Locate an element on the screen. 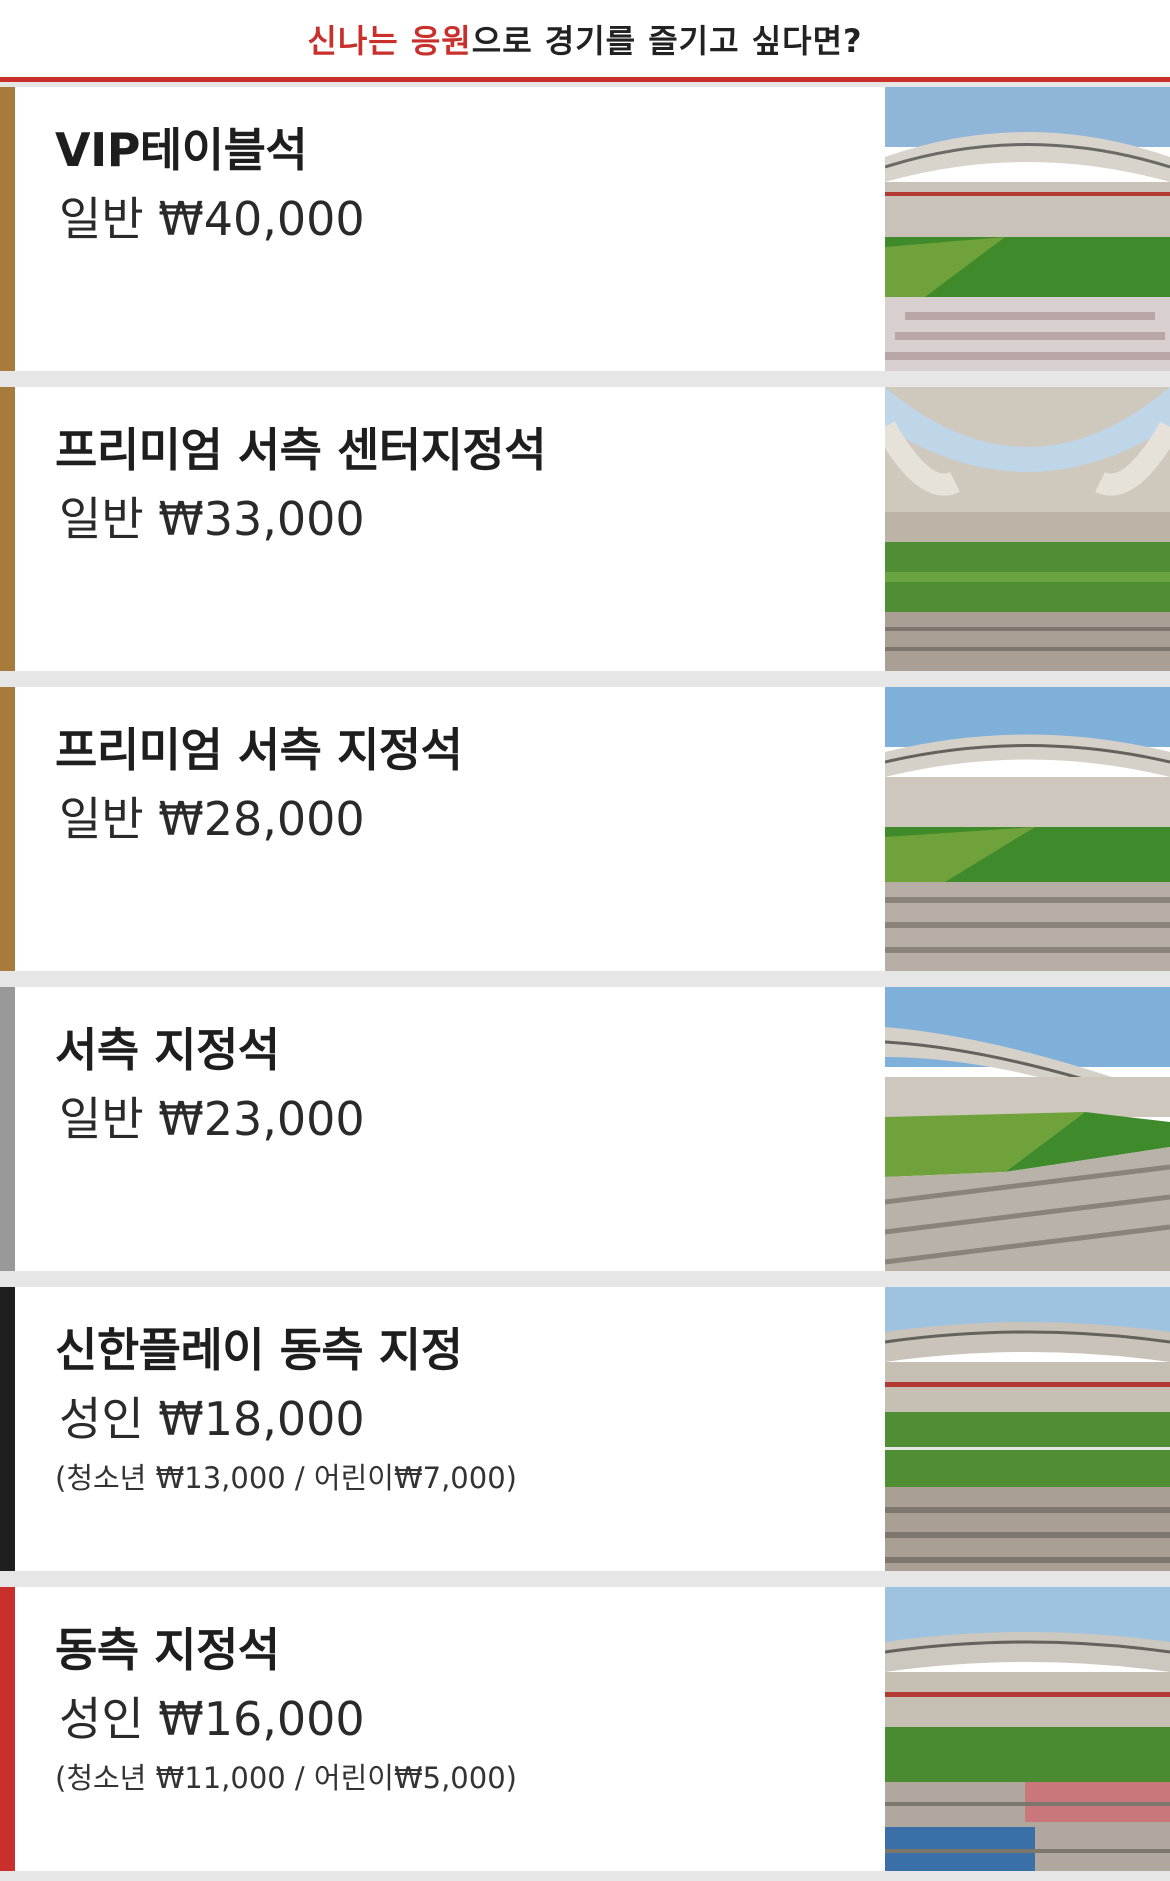  seat-price: 일반 ₩23,000 is located at coordinates (212, 1119).